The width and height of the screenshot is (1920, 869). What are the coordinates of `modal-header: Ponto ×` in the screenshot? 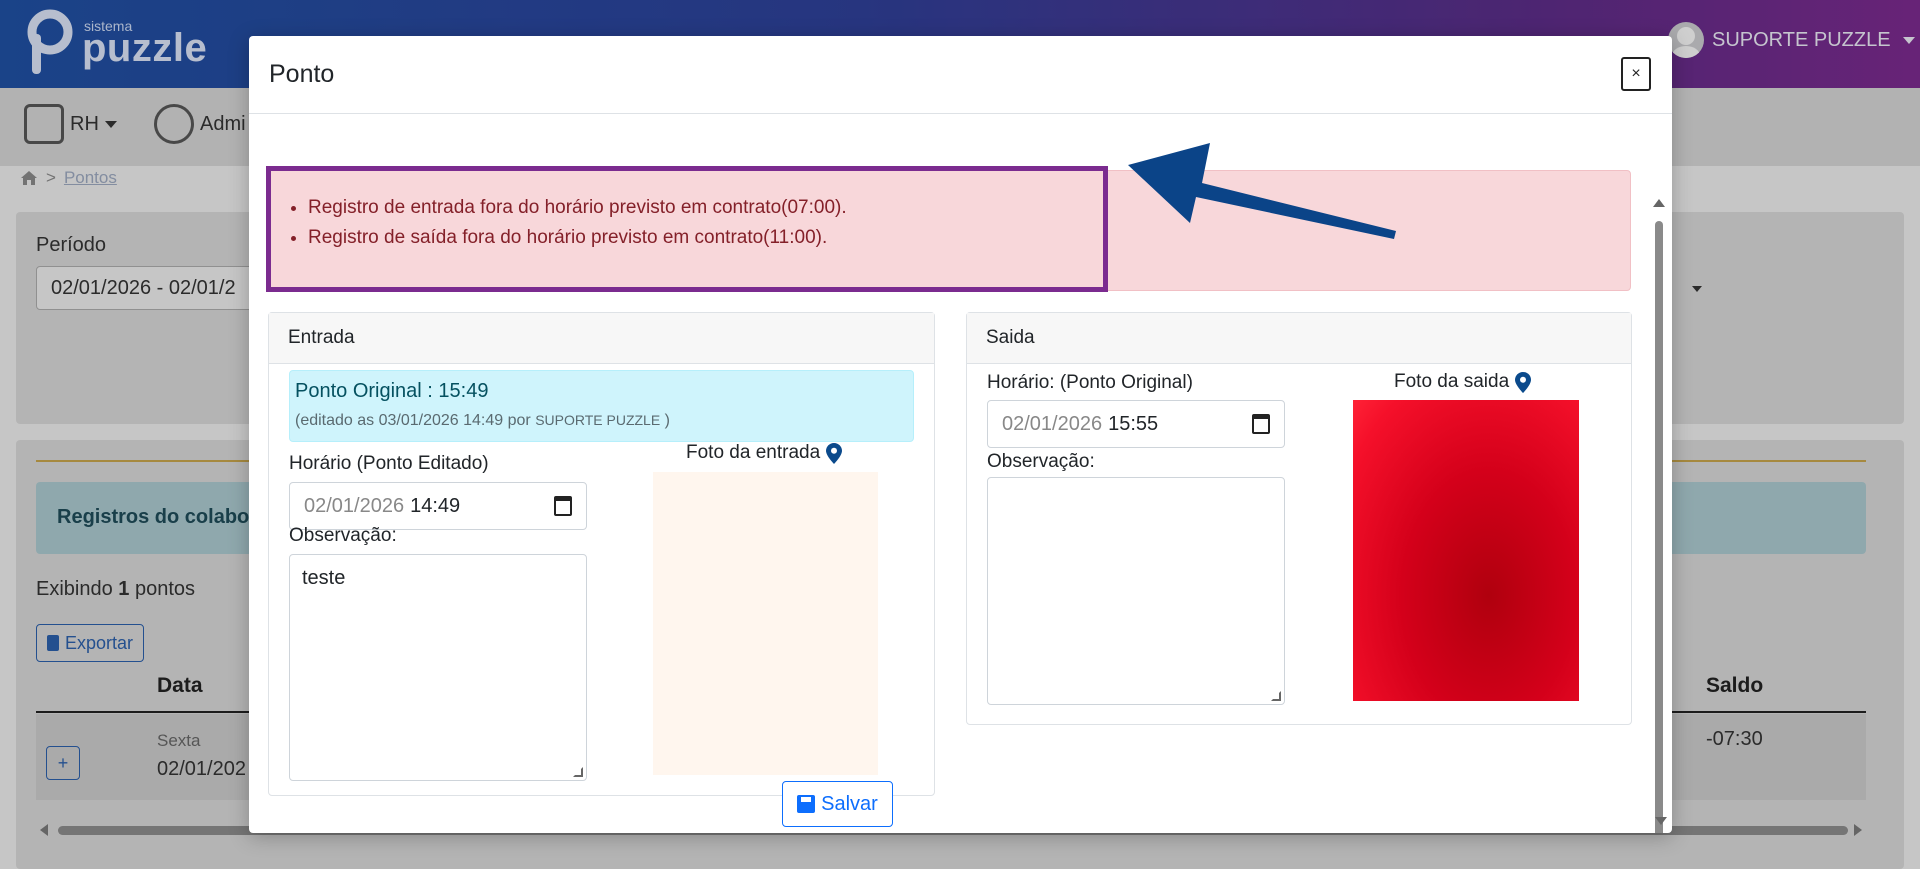 It's located at (960, 75).